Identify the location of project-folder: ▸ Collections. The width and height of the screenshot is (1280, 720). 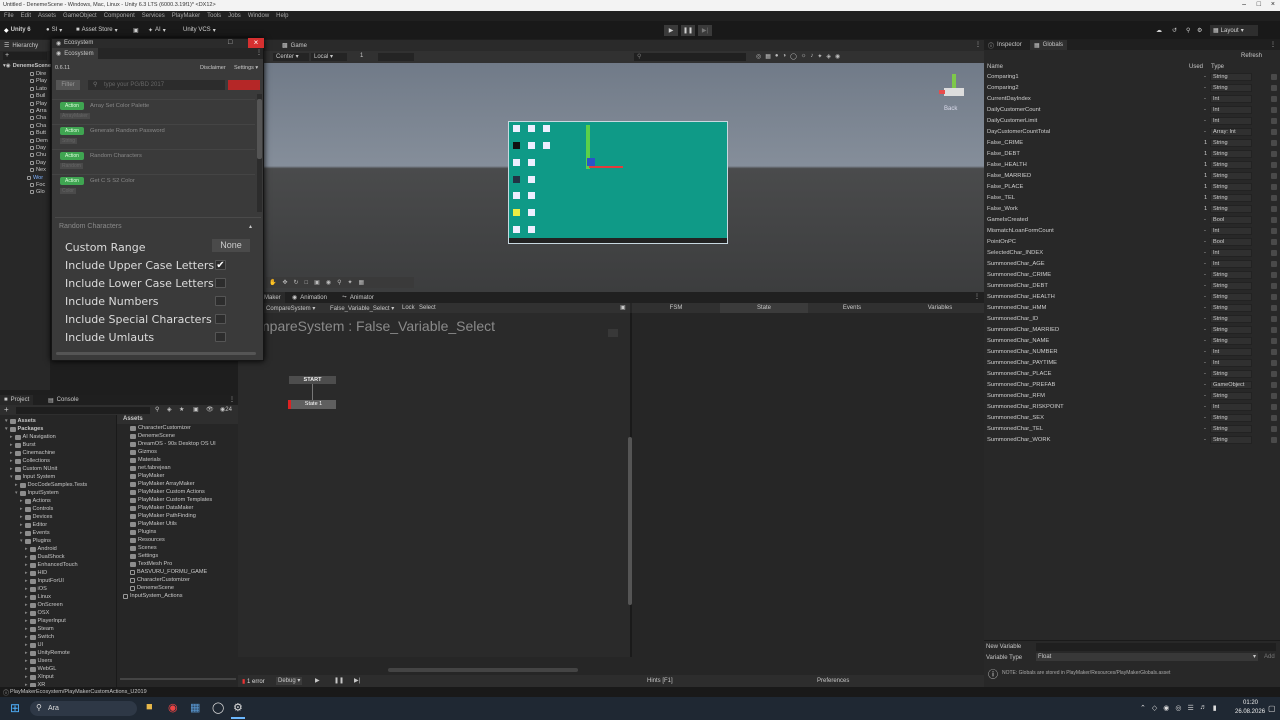
(30, 461).